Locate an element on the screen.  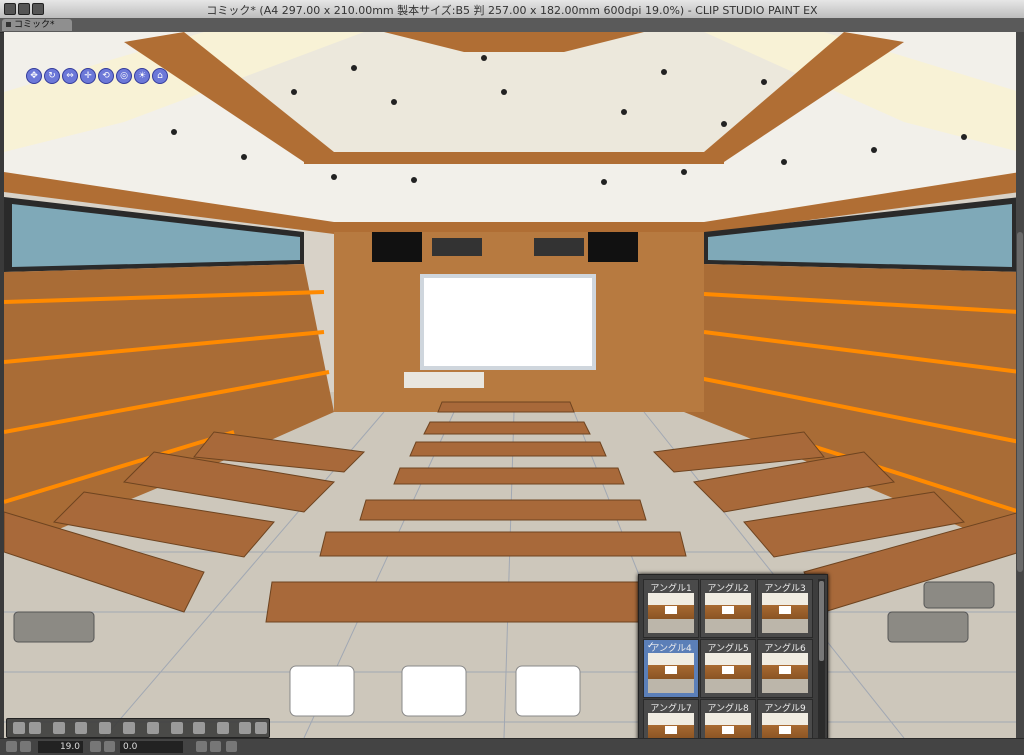
vertical-scrollbar is located at coordinates (1020, 385).